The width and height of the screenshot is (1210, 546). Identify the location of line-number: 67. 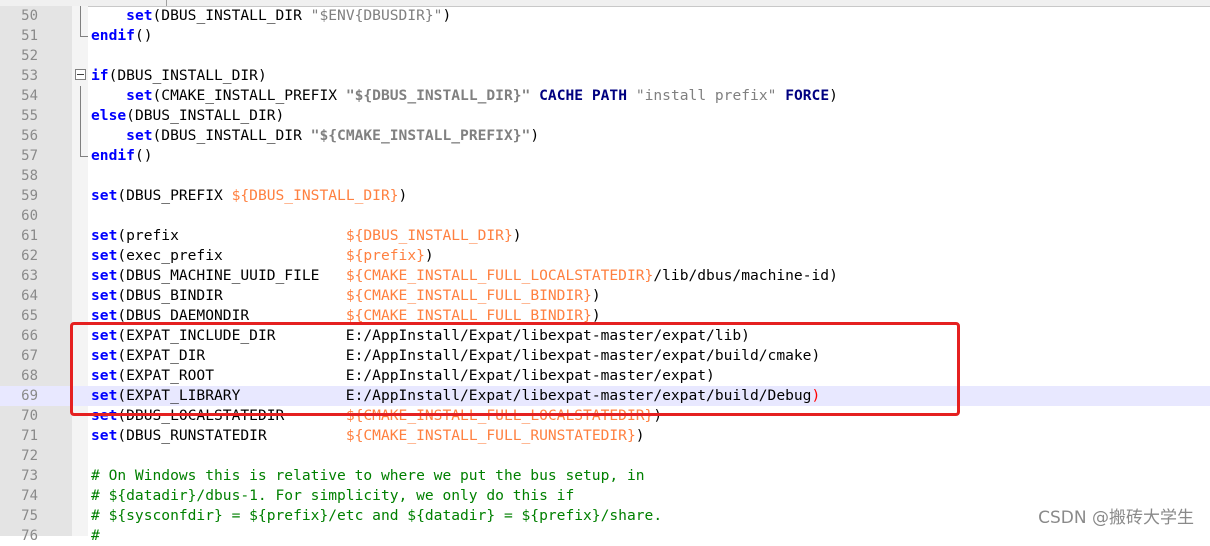
(29, 356).